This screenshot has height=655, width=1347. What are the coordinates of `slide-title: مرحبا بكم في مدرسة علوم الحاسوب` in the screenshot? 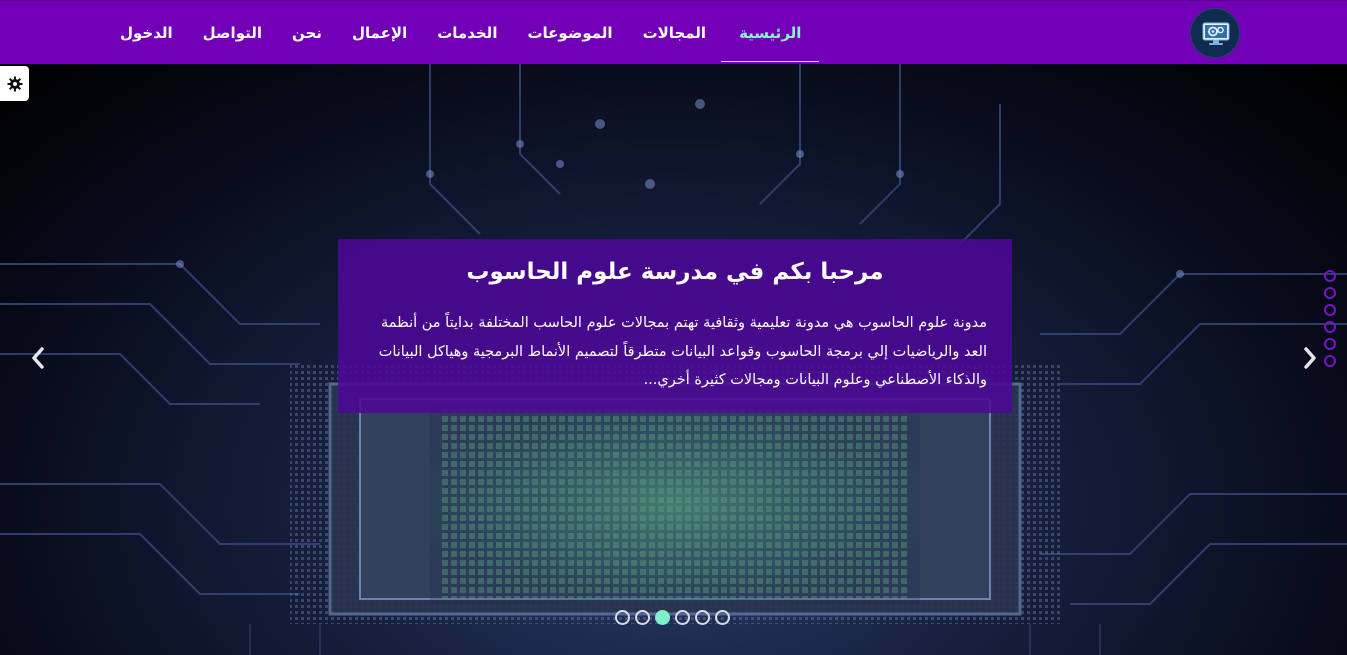 It's located at (675, 272).